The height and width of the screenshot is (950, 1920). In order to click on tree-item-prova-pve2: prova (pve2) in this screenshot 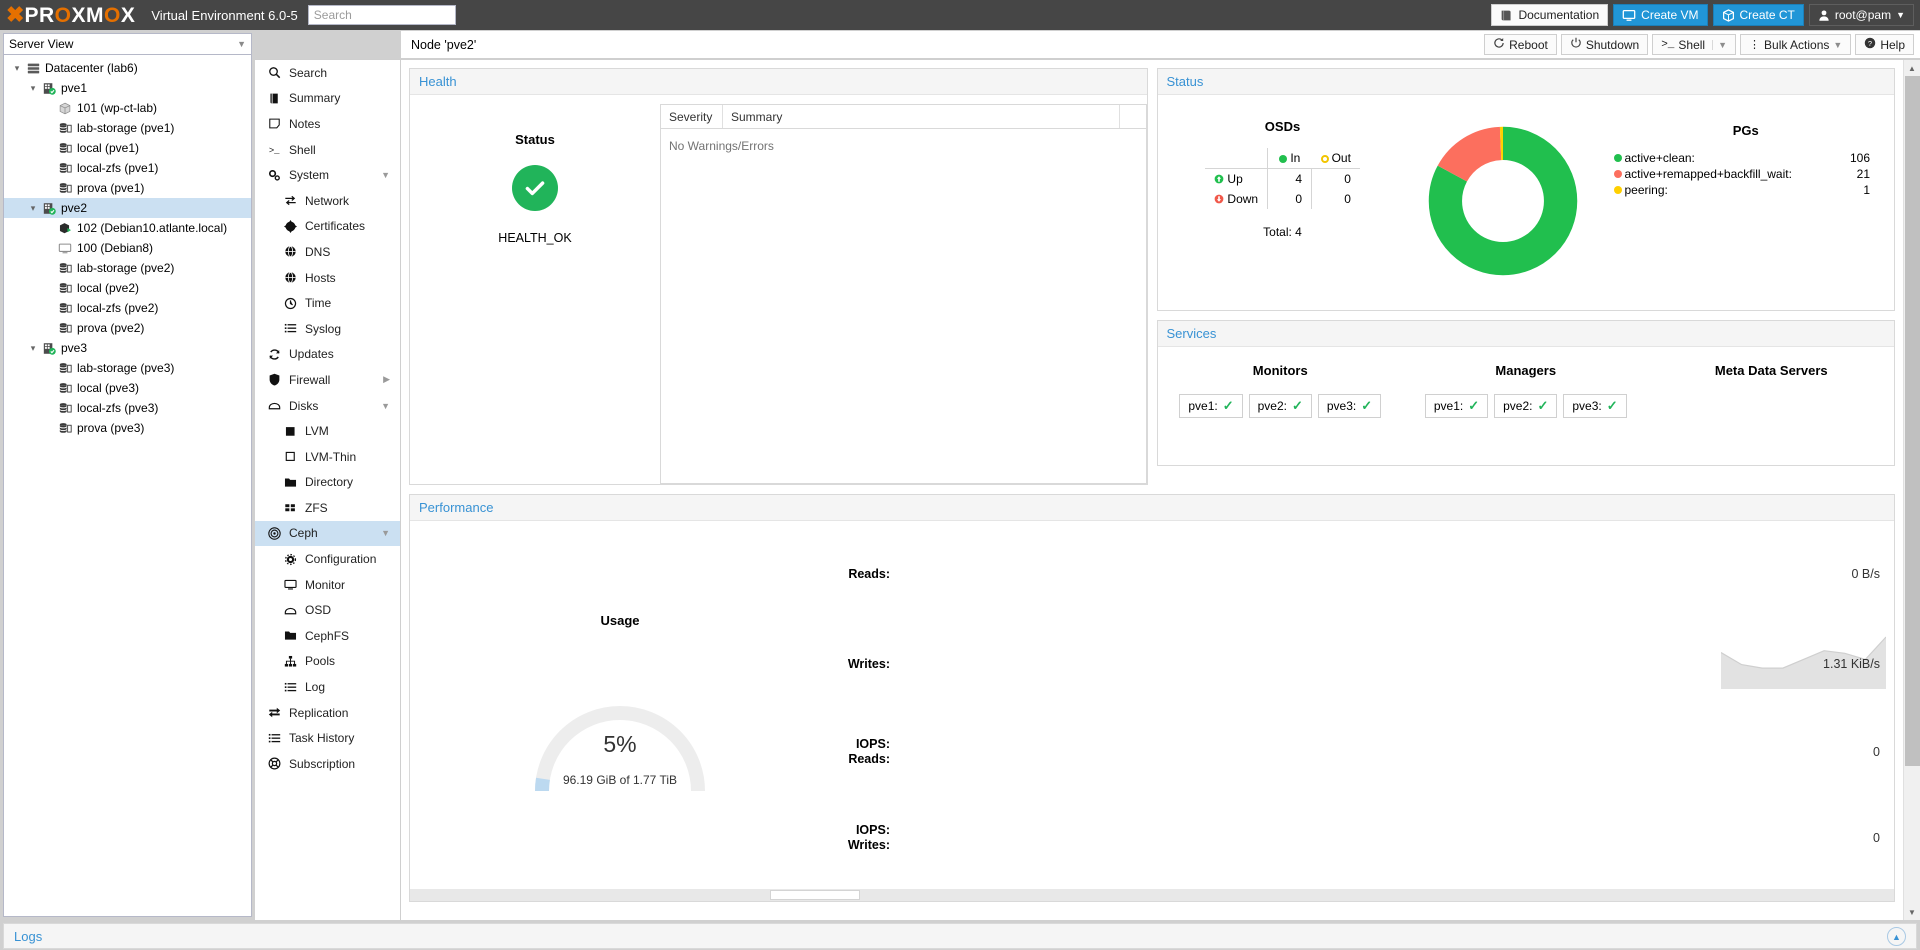, I will do `click(127, 328)`.